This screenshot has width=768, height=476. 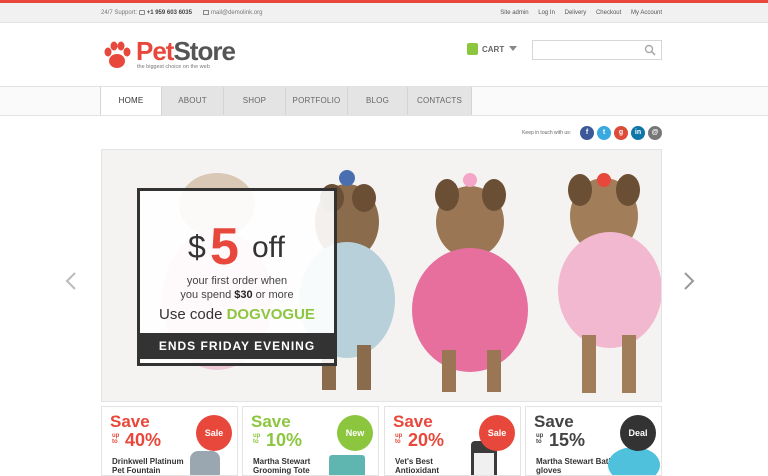 I want to click on promo-code-label: Use code, so click(x=193, y=314).